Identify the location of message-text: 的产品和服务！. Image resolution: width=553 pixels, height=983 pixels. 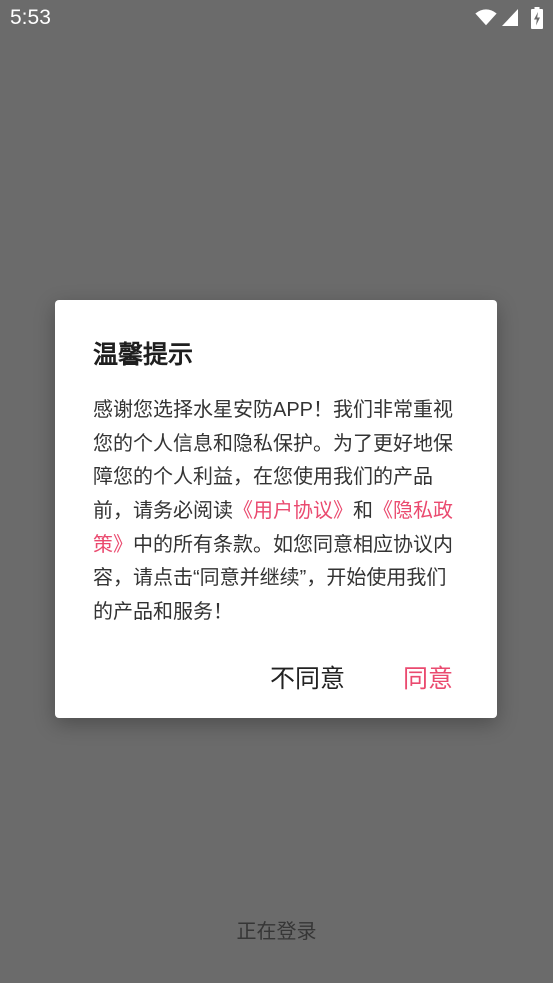
(163, 612).